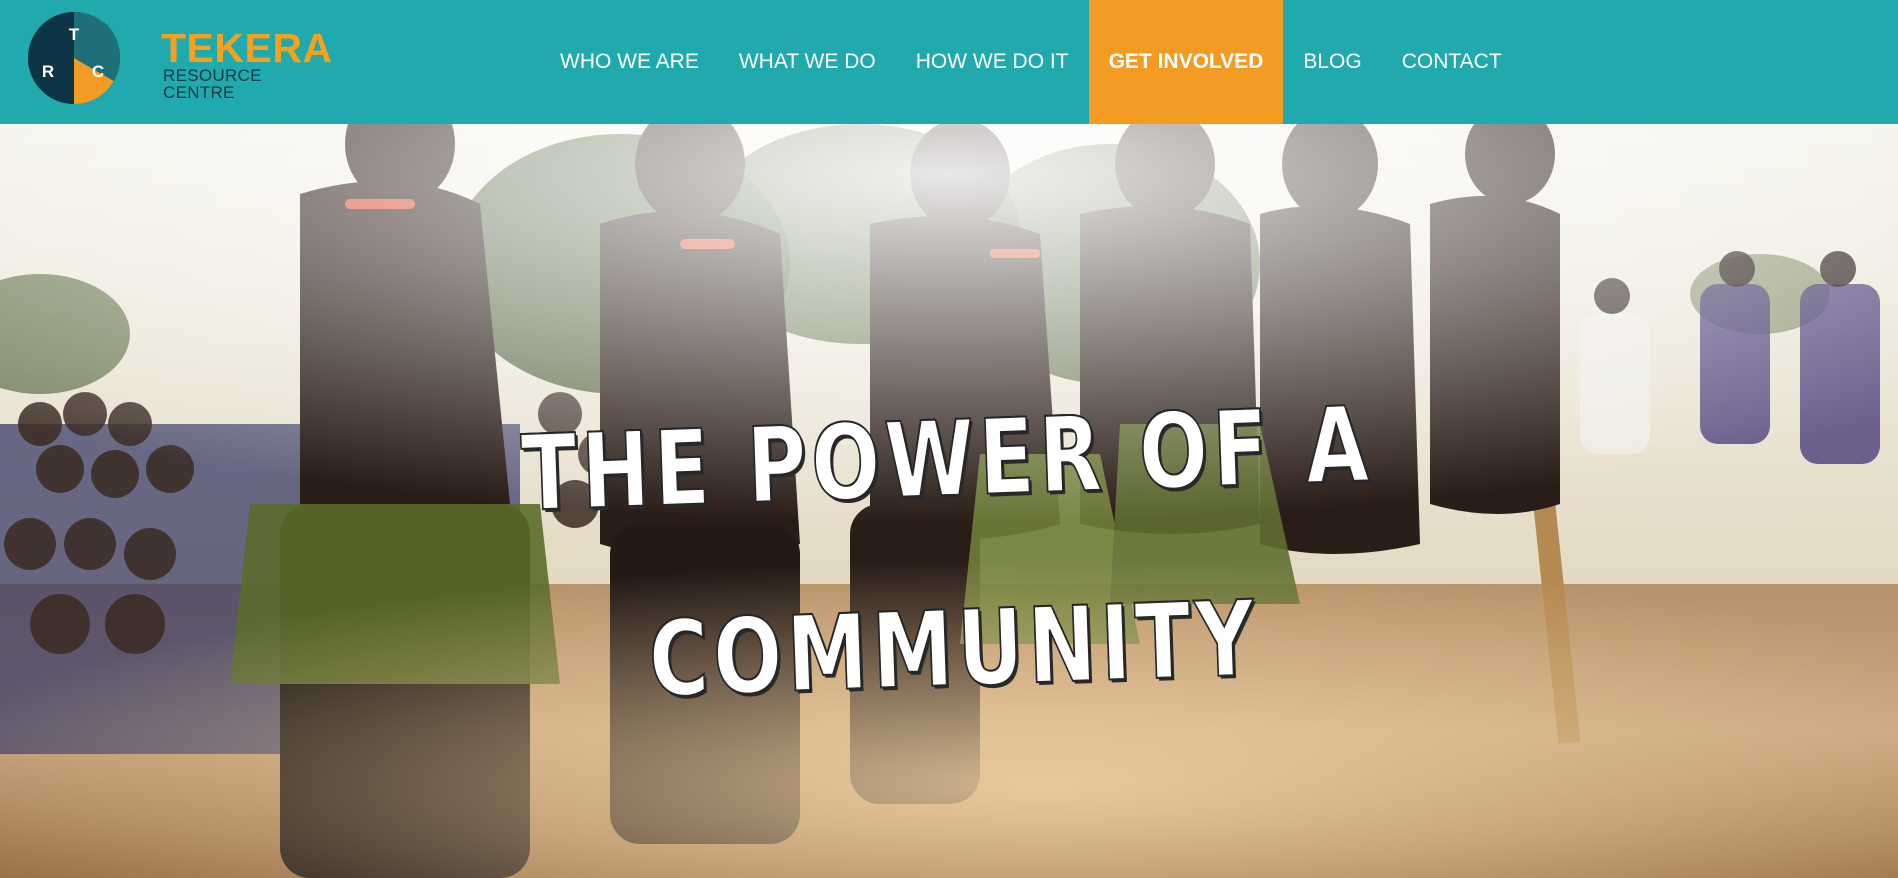 The height and width of the screenshot is (878, 1898). Describe the element at coordinates (1186, 62) in the screenshot. I see `nav-get-involved: GET INVOLVED` at that location.